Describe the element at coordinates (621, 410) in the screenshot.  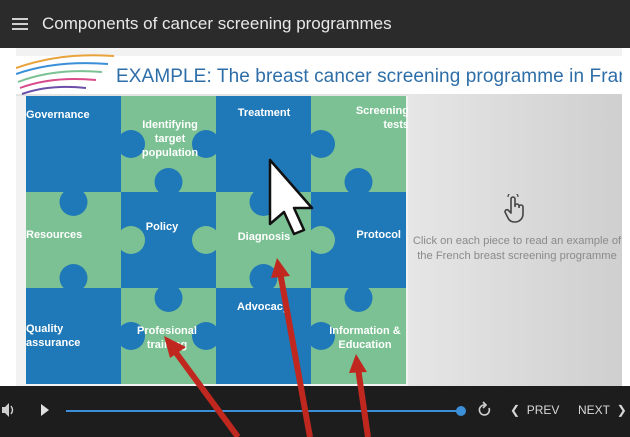
I see `chevron-right-icon: ❯` at that location.